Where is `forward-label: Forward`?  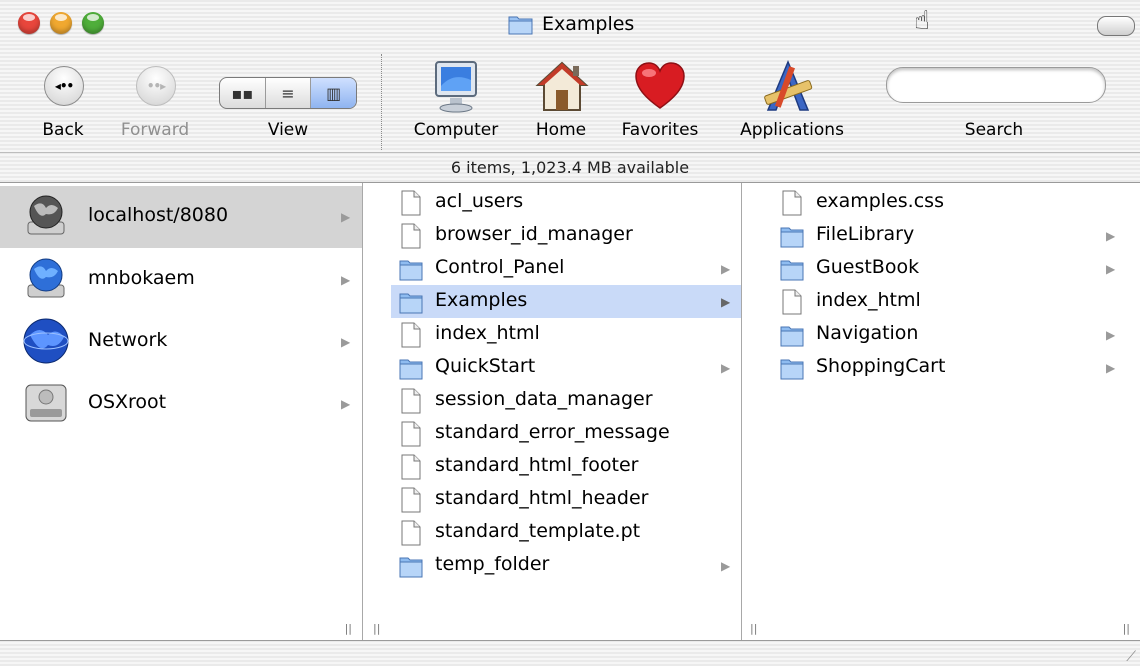 forward-label: Forward is located at coordinates (155, 130).